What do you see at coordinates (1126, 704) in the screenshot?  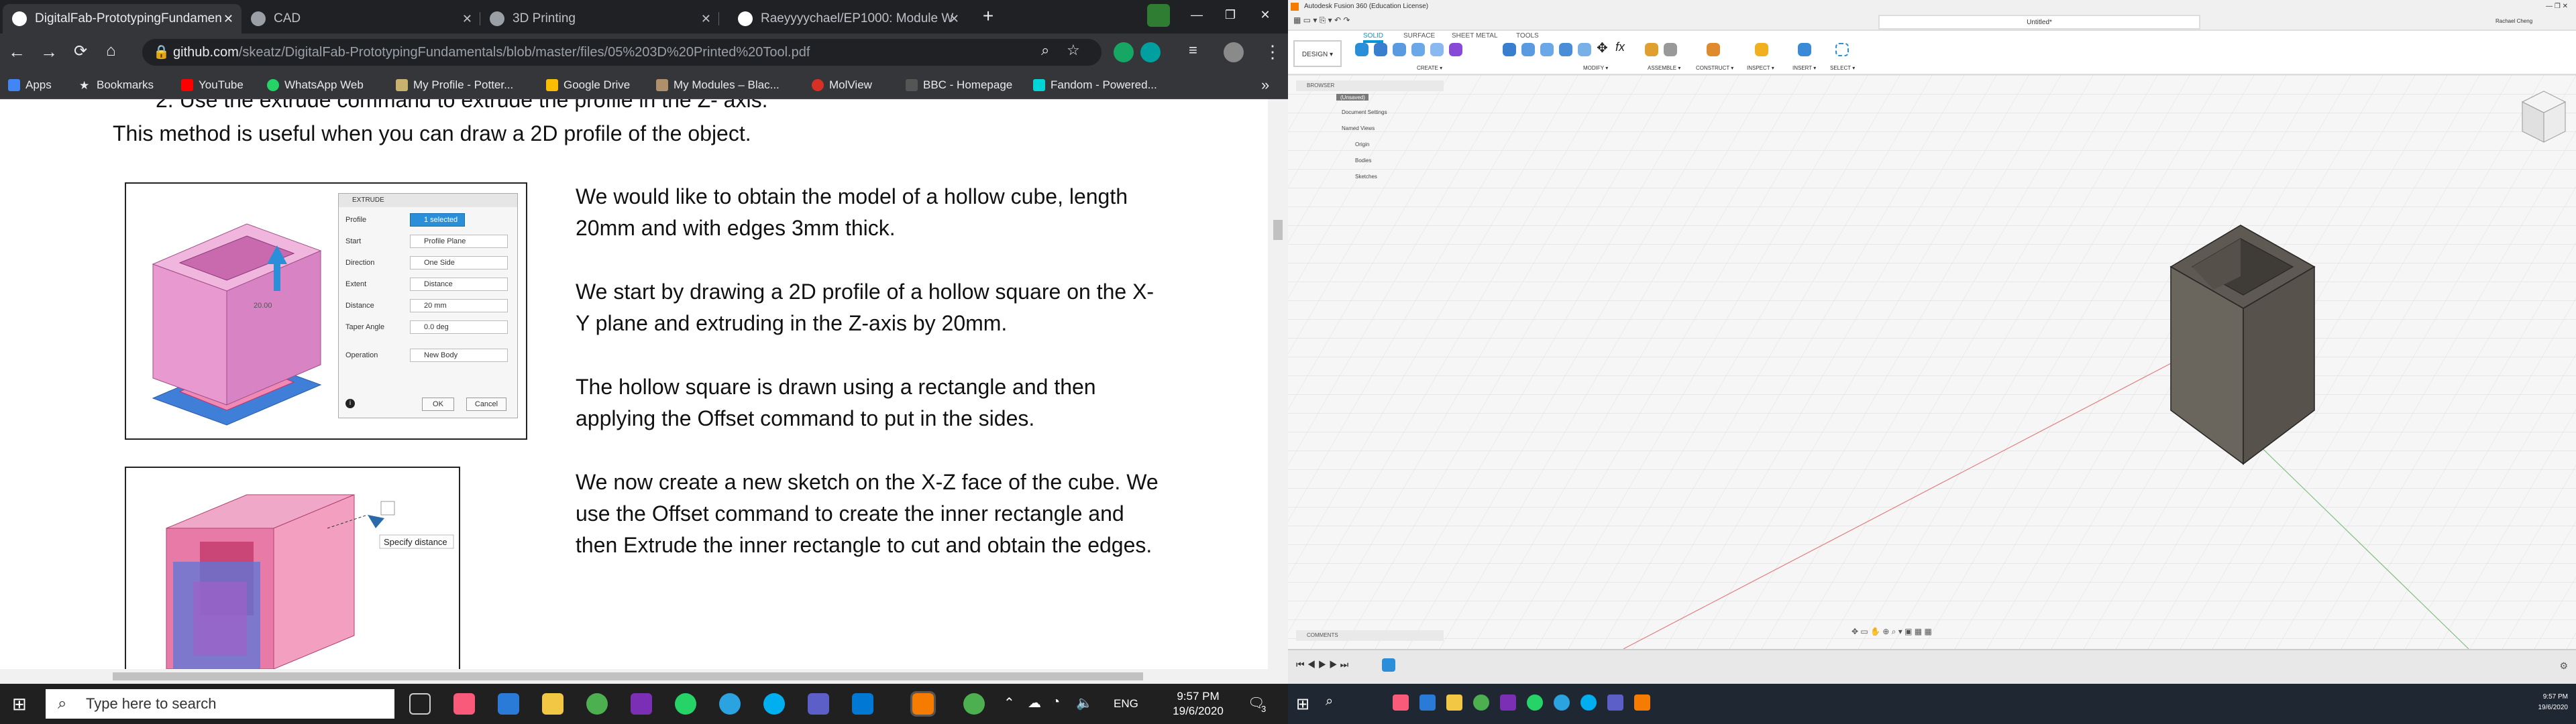 I see `language-indicator: ENG` at bounding box center [1126, 704].